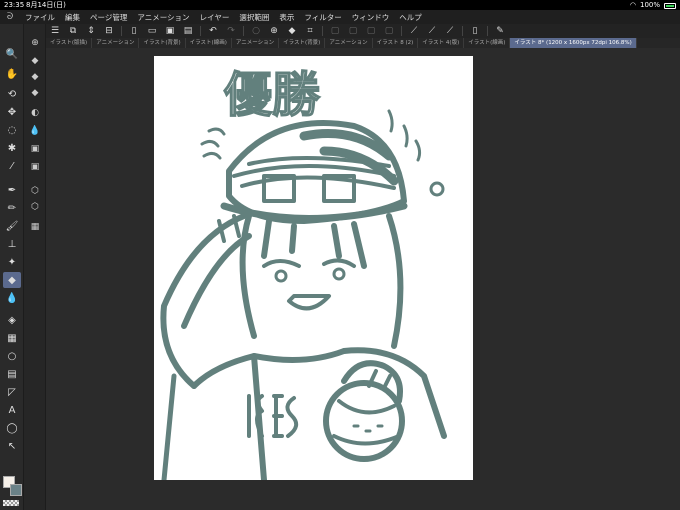  I want to click on menu-help: ヘルプ, so click(410, 17).